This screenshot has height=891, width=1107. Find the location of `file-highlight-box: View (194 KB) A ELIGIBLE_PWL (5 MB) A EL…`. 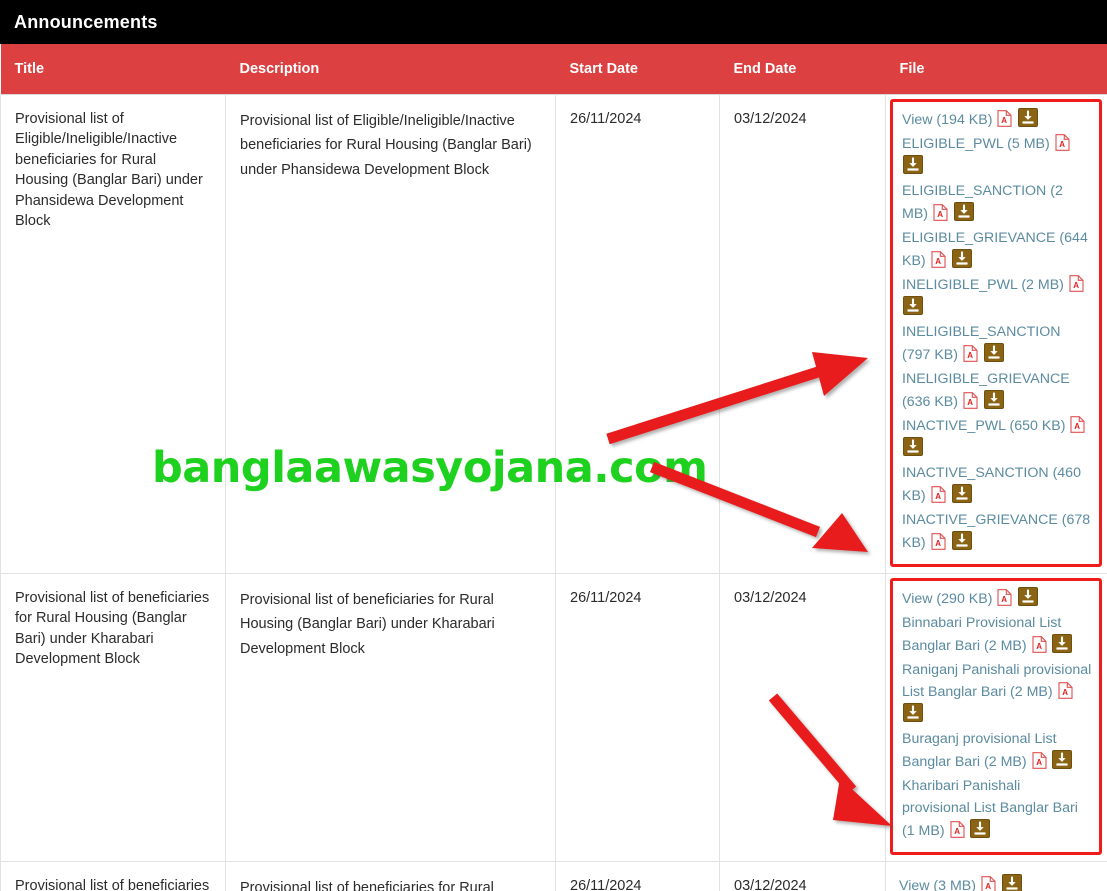

file-highlight-box: View (194 KB) A ELIGIBLE_PWL (5 MB) A EL… is located at coordinates (996, 332).